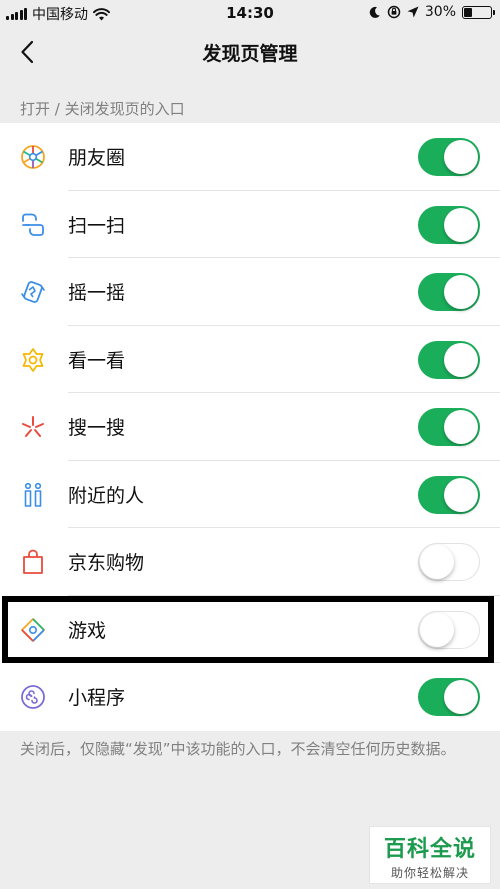  Describe the element at coordinates (33, 224) in the screenshot. I see `scan-icon` at that location.